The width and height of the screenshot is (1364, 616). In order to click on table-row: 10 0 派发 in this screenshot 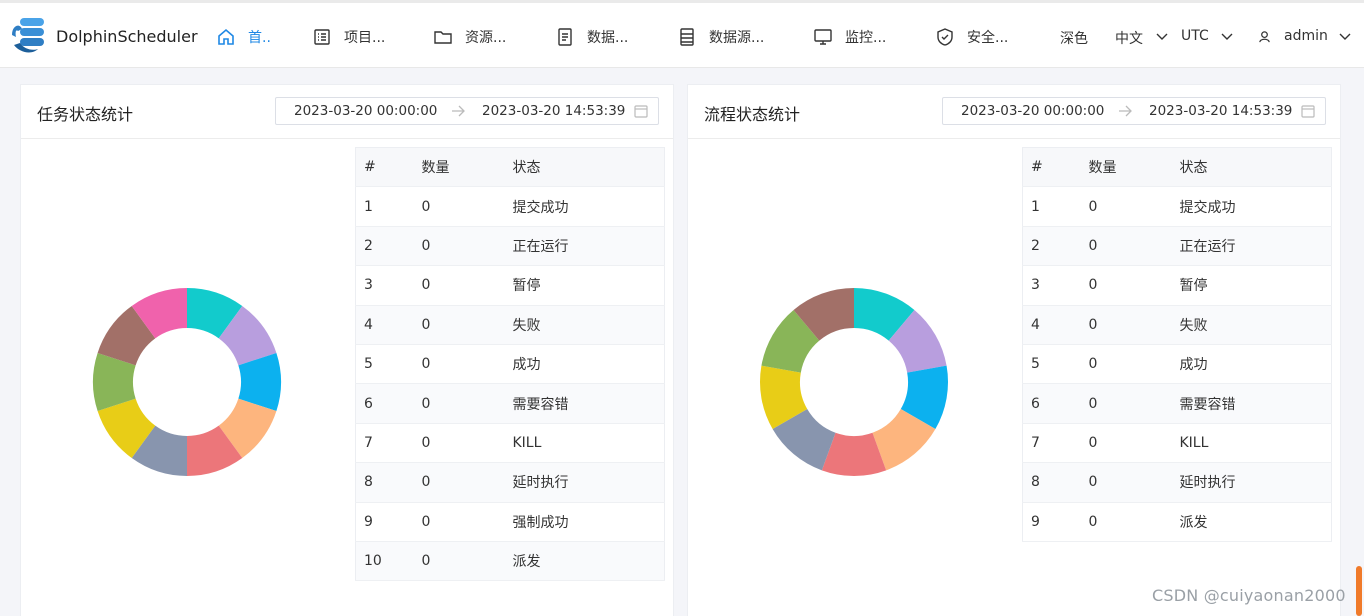, I will do `click(510, 561)`.